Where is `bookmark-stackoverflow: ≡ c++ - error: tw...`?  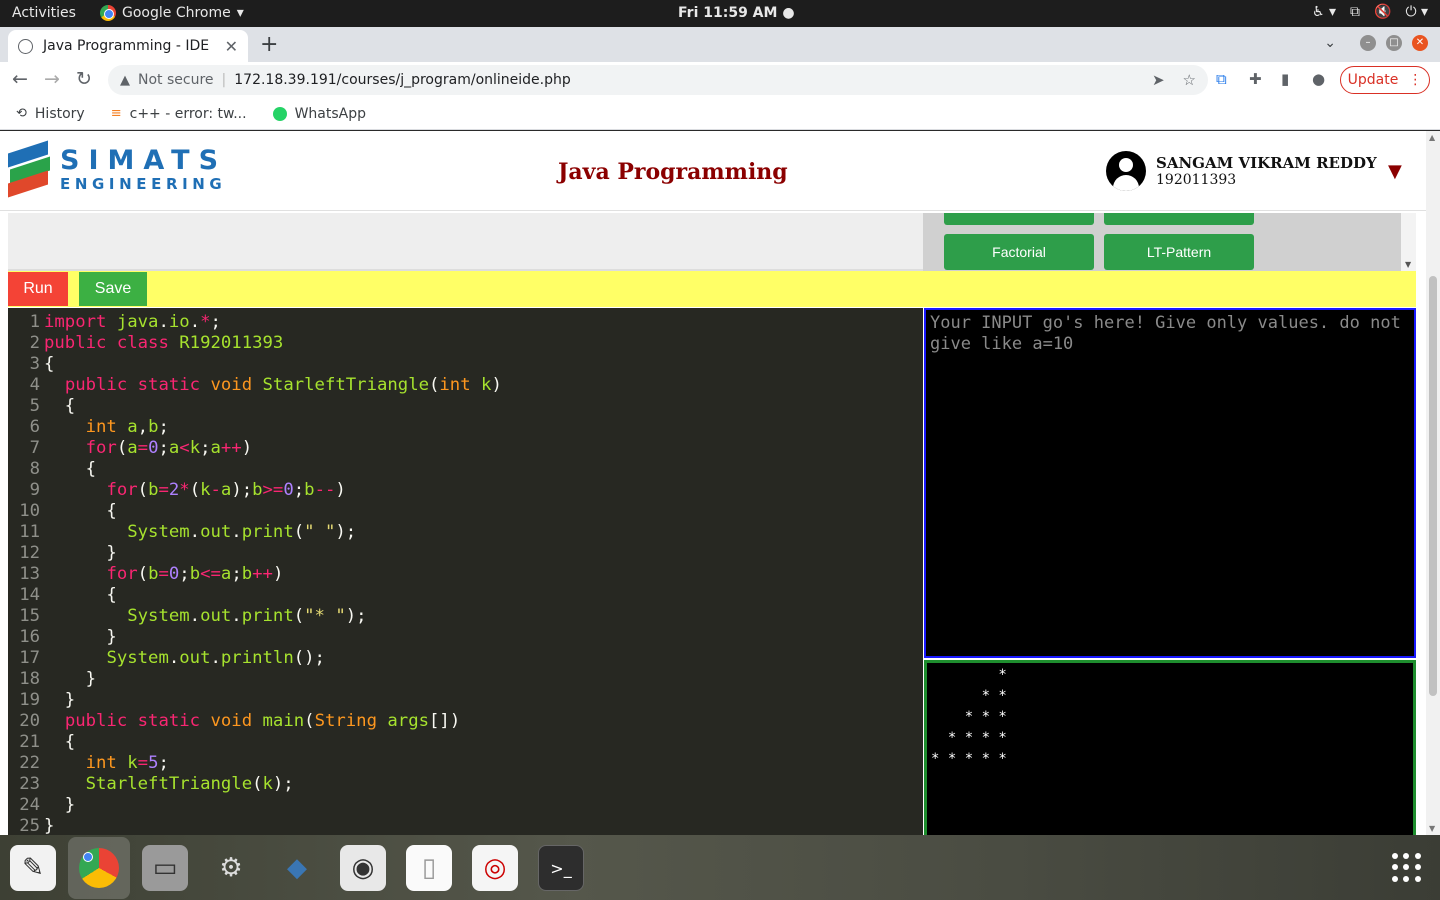
bookmark-stackoverflow: ≡ c++ - error: tw... is located at coordinates (179, 114).